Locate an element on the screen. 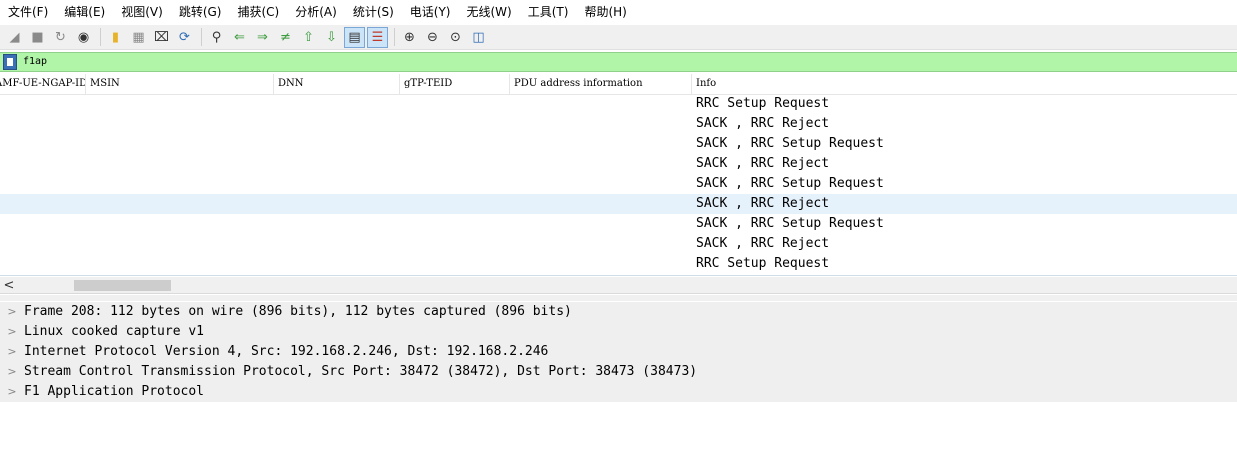 The image size is (1237, 459). menu-analyze: 分析(A) is located at coordinates (316, 12).